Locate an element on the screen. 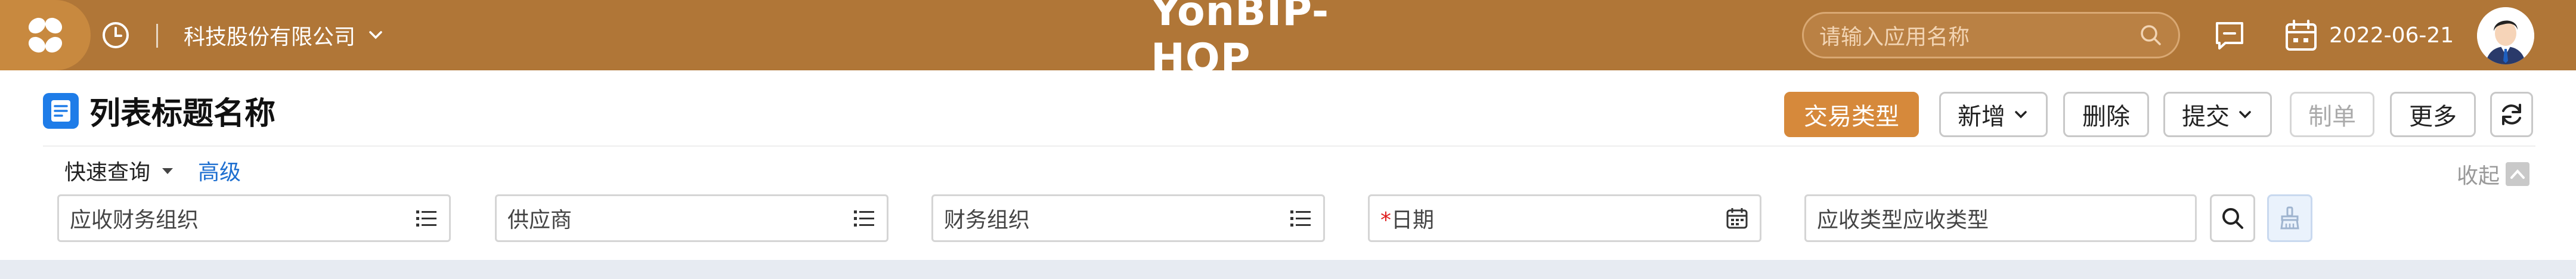  delete-button: 删除 is located at coordinates (2106, 114).